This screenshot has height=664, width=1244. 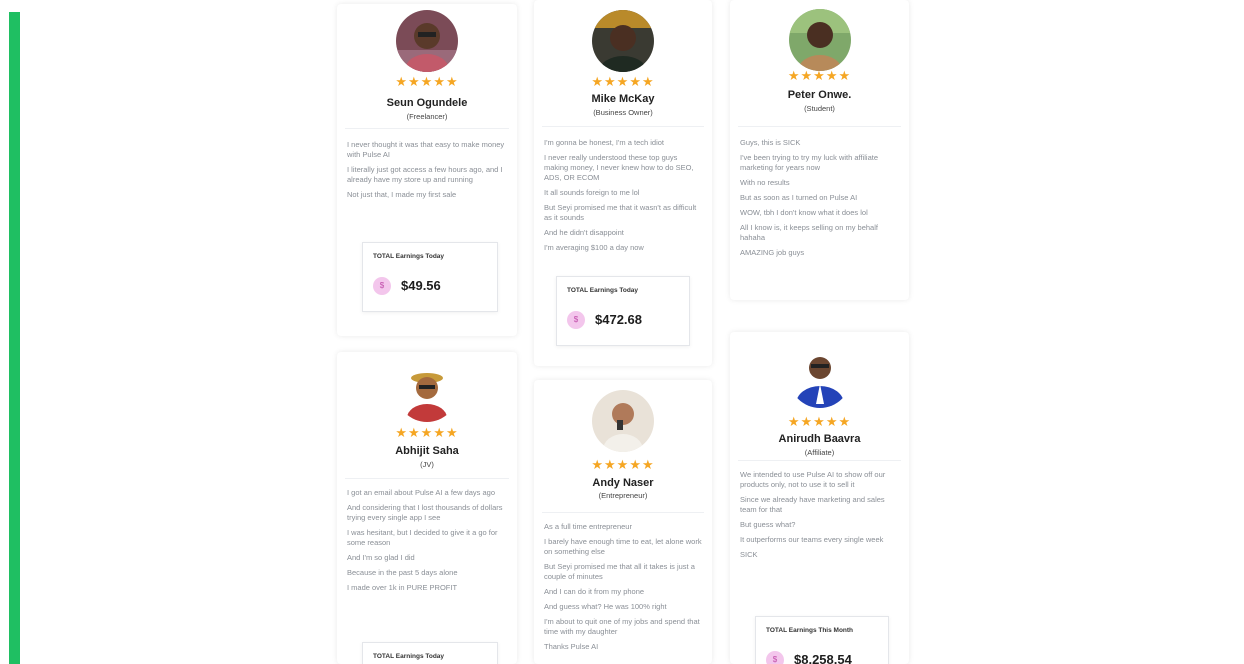 What do you see at coordinates (430, 277) in the screenshot?
I see `earnings-box: TOTAL Earnings Today $ $49.56` at bounding box center [430, 277].